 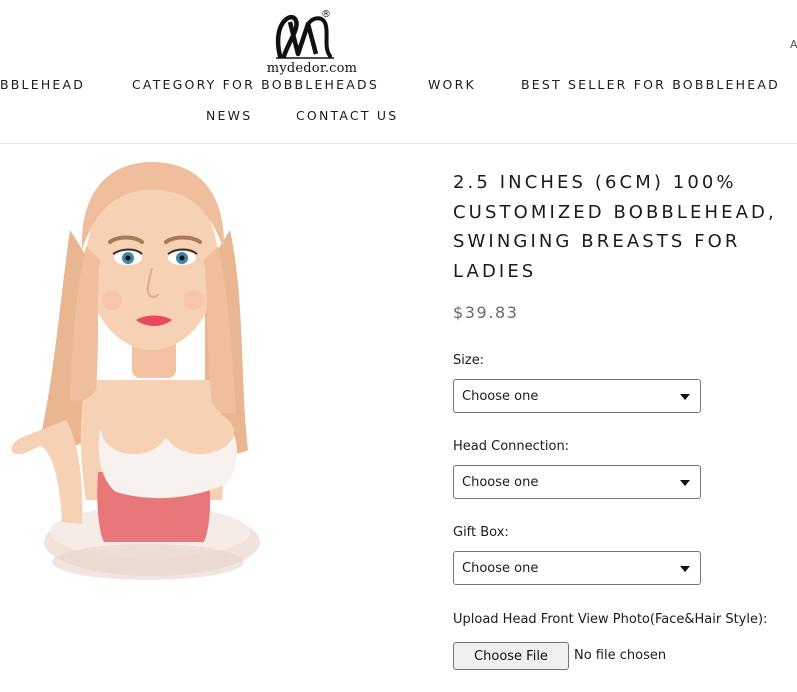 I want to click on choose-file-button: Choose File, so click(x=511, y=656).